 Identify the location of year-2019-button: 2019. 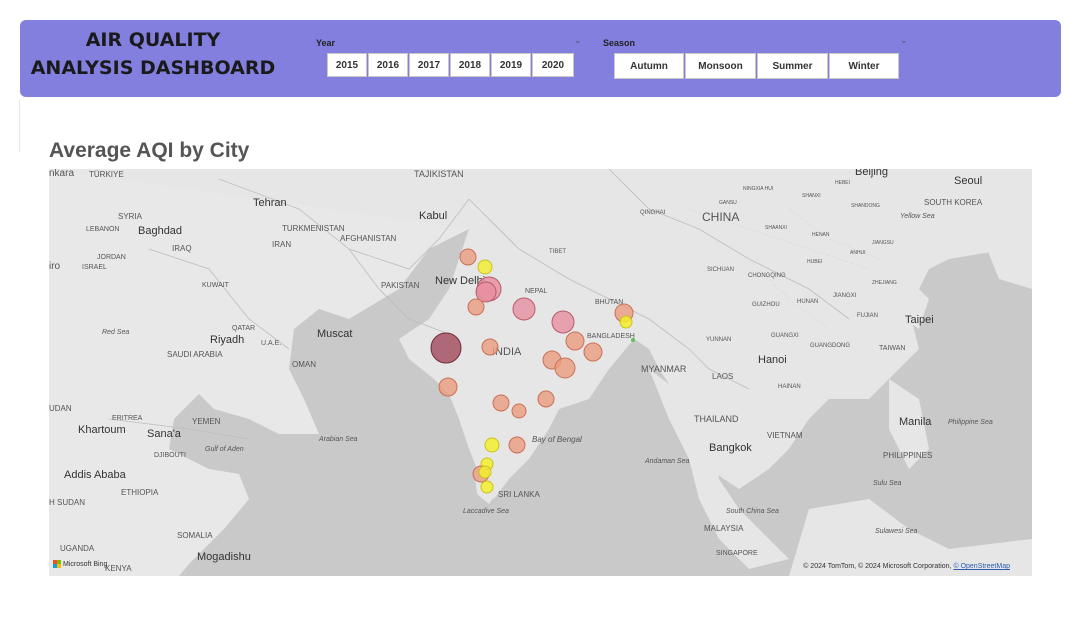
(511, 65).